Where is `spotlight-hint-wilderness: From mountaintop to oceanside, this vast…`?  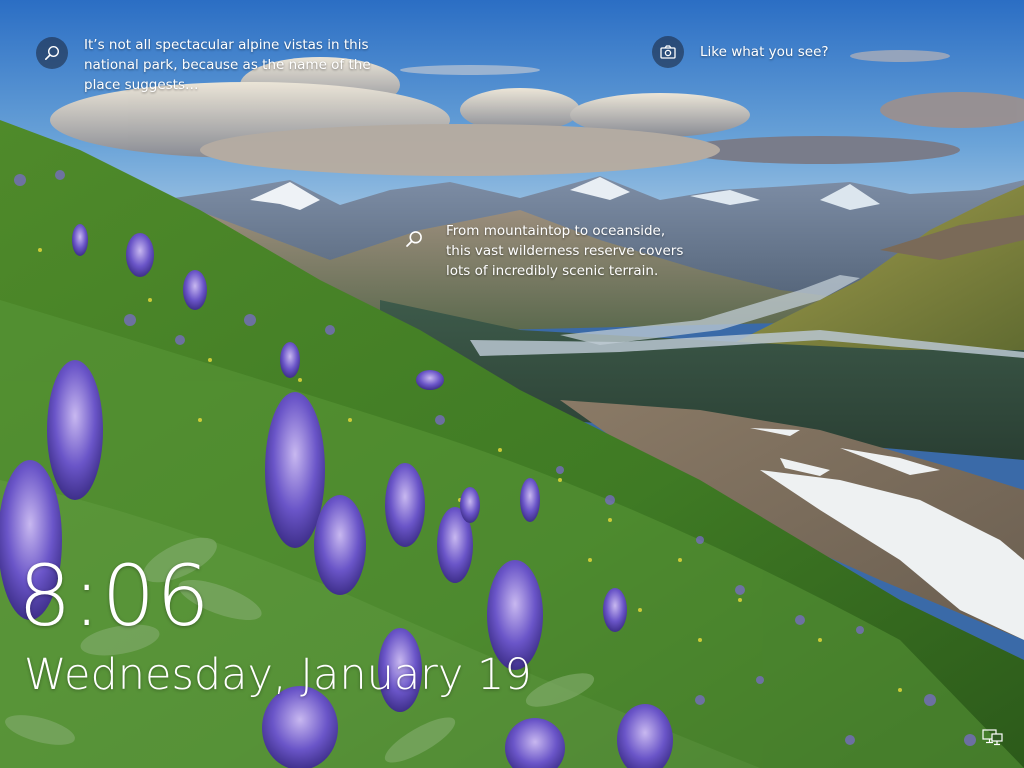 spotlight-hint-wilderness: From mountaintop to oceanside, this vast… is located at coordinates (542, 252).